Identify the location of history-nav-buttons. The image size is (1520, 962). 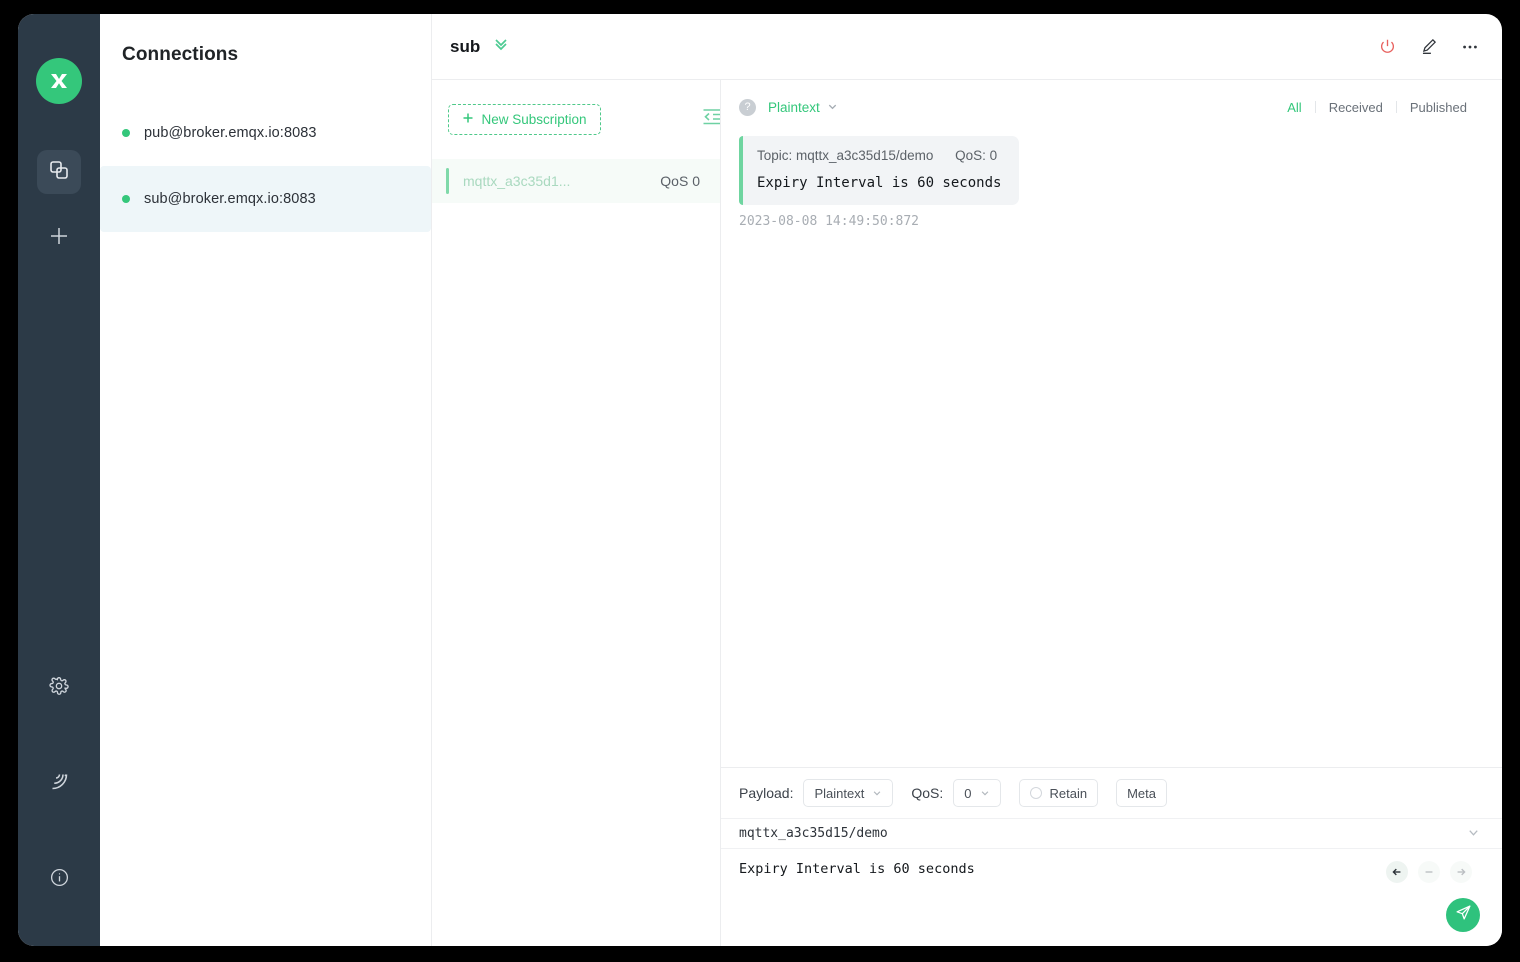
(1429, 872).